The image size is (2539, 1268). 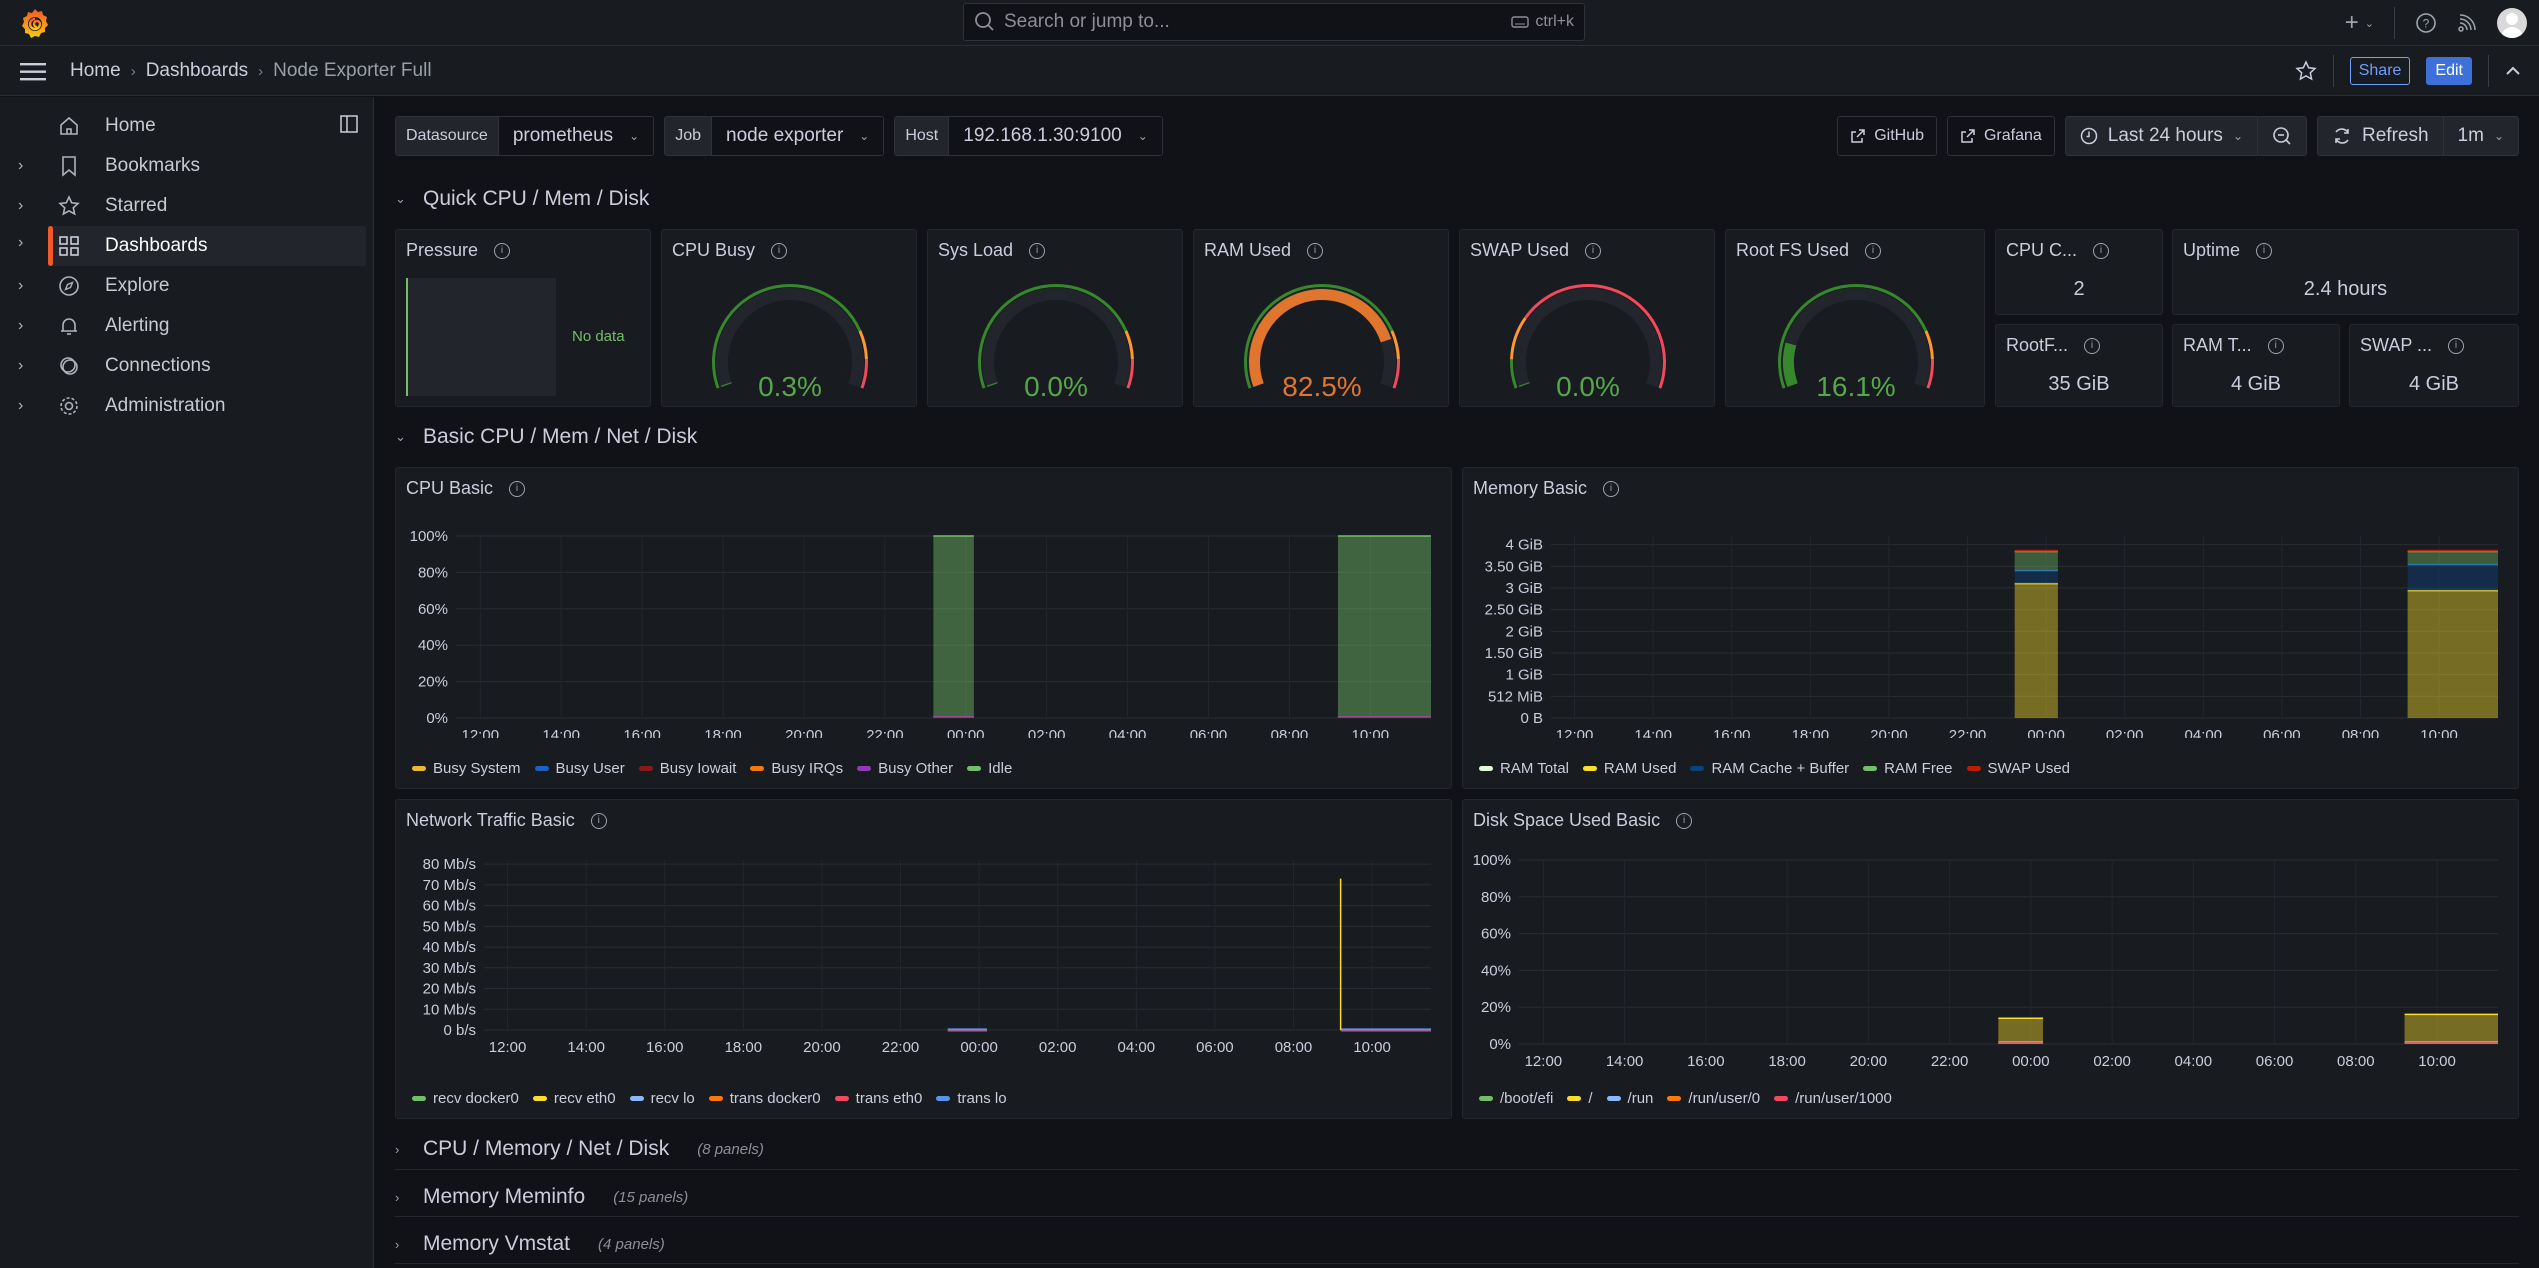 I want to click on legend-item: trans eth0, so click(x=878, y=1098).